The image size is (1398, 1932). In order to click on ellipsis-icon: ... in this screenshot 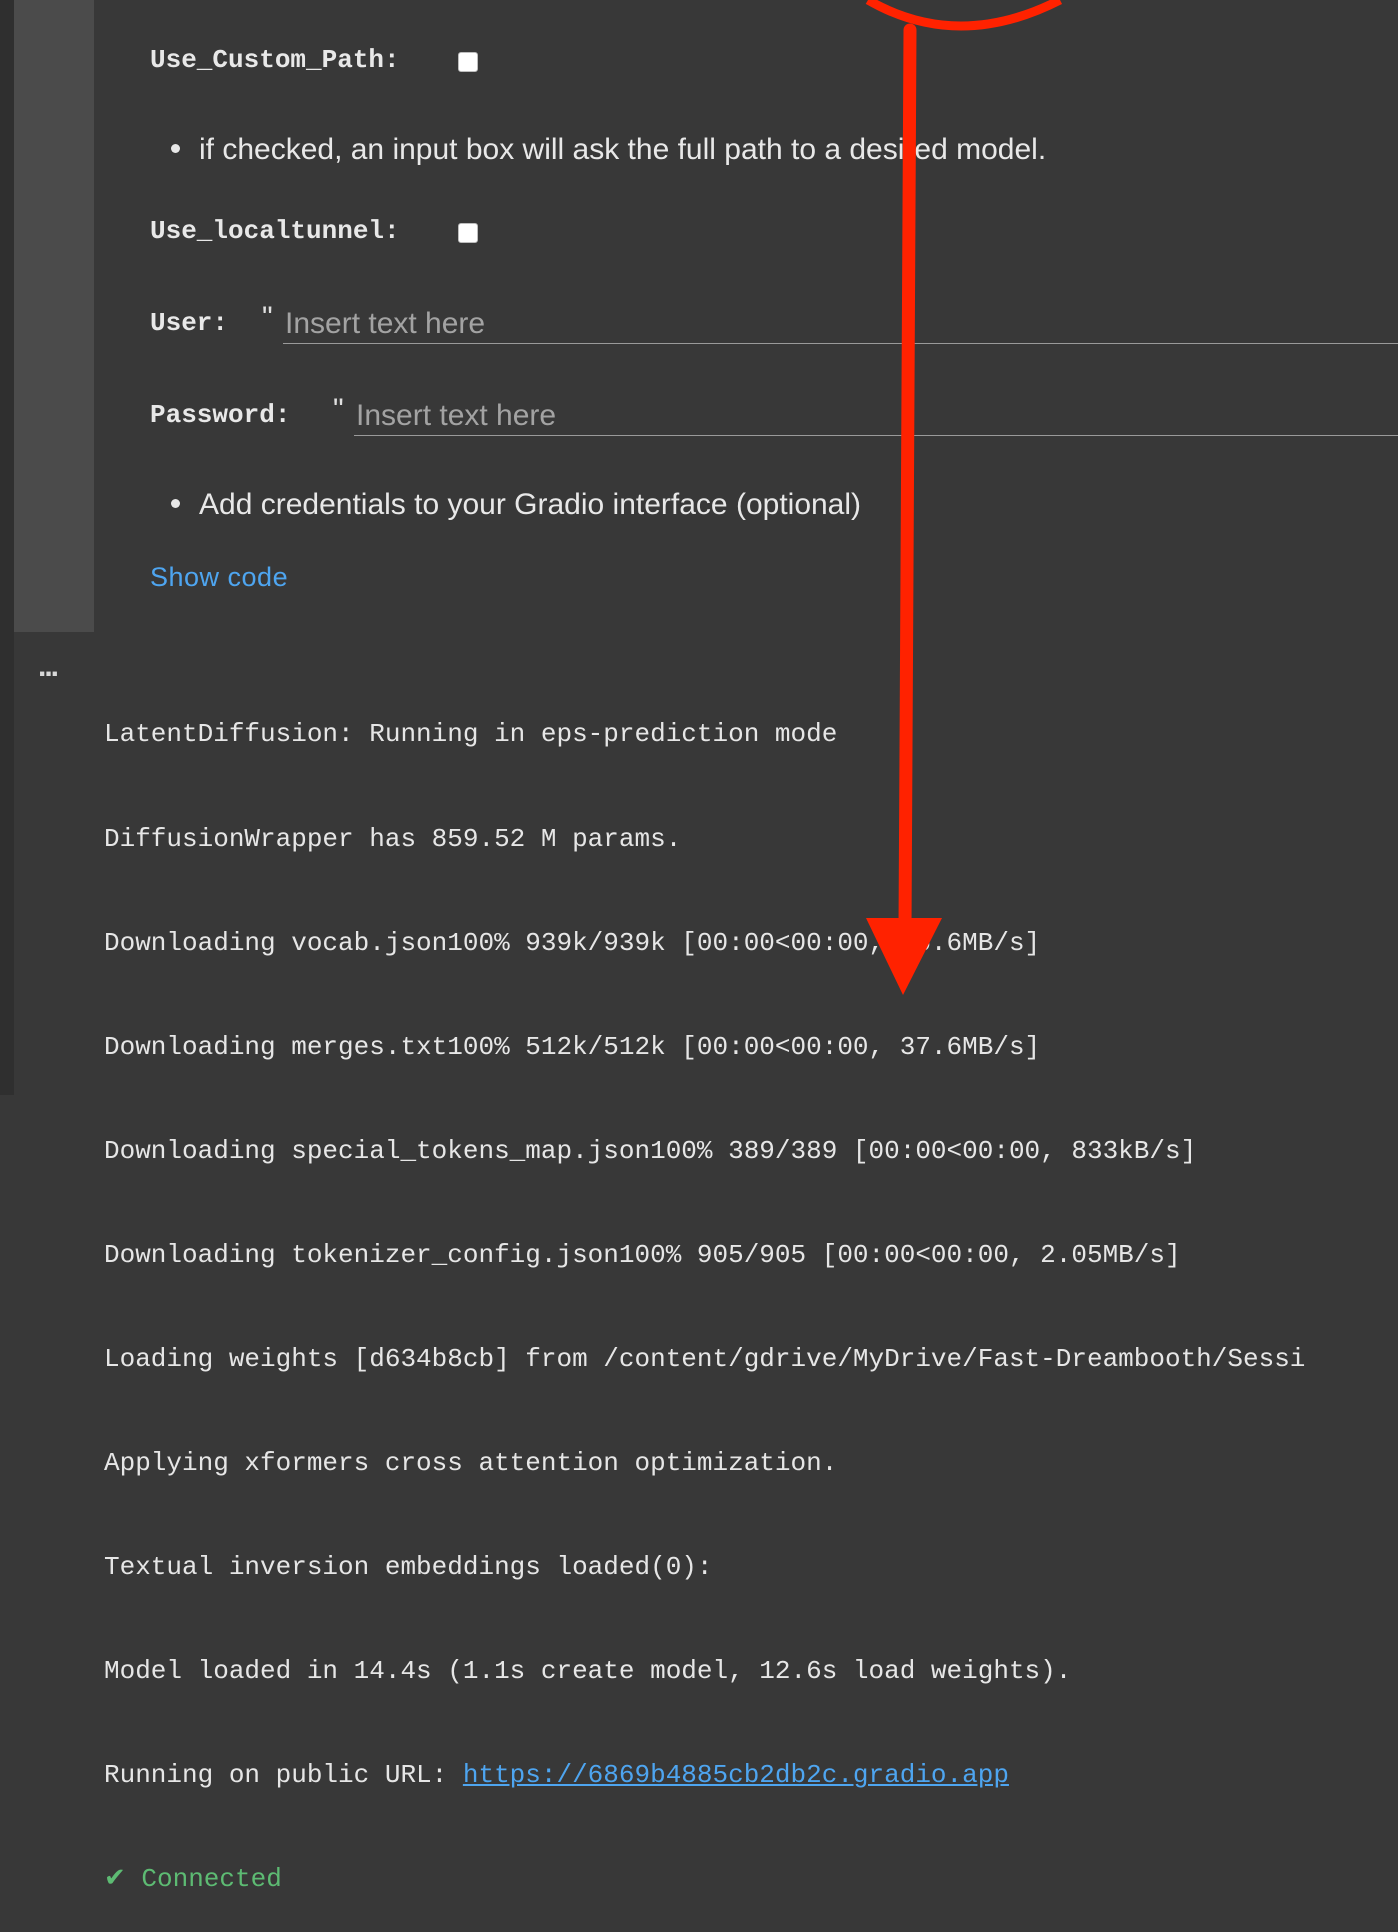, I will do `click(48, 667)`.